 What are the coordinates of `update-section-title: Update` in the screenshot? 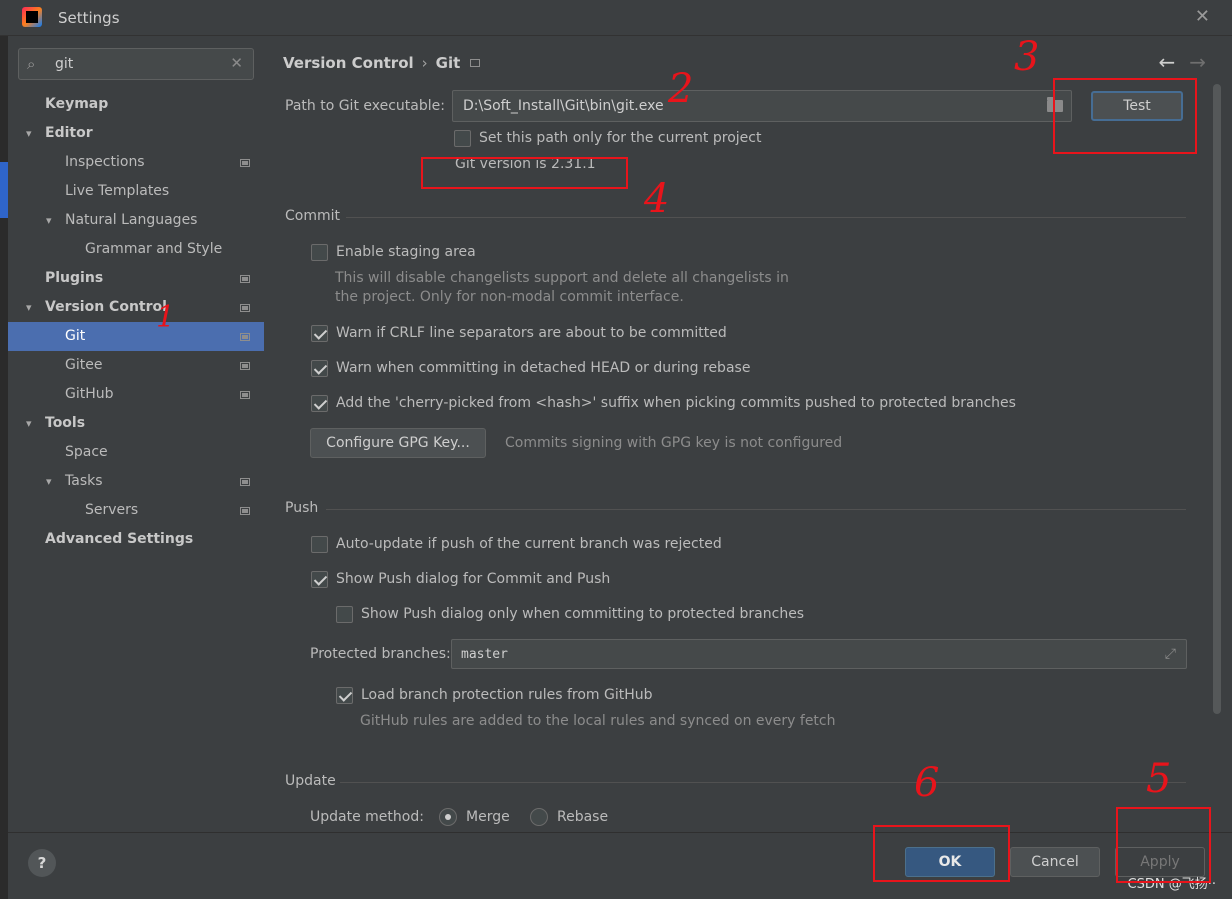 It's located at (310, 781).